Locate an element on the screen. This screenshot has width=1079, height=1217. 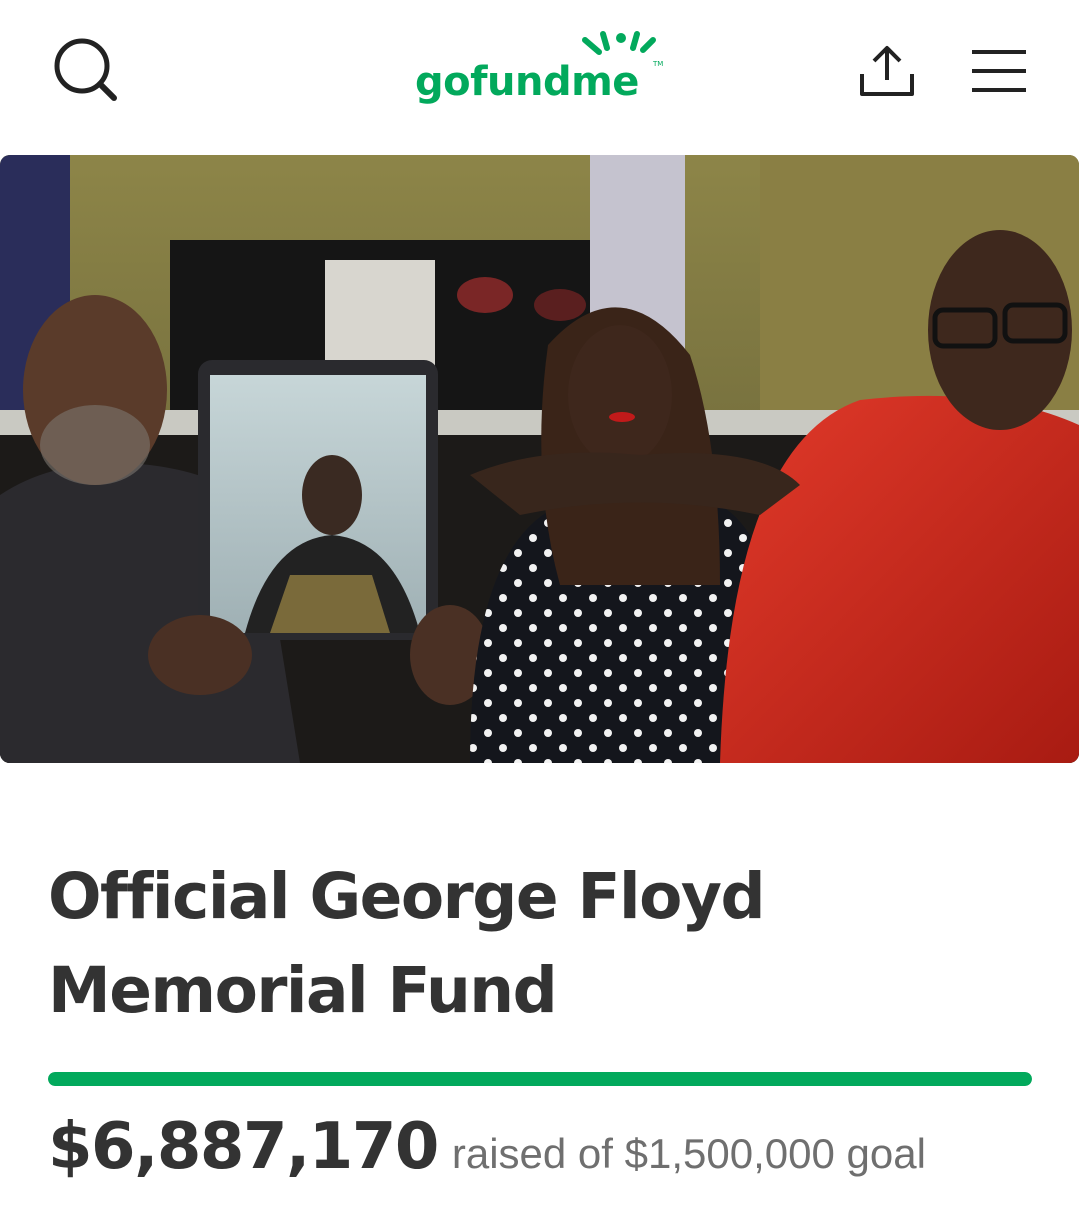
donation-progress-fill is located at coordinates (540, 1079).